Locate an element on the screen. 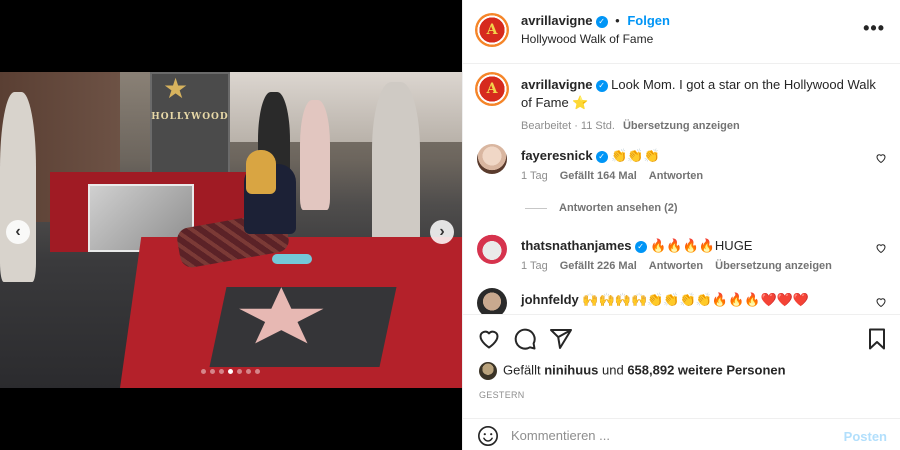 The height and width of the screenshot is (450, 900). comment-item: johnfeldy 🙌🙌🙌🙌👏👏👏👏🔥🔥🔥❤️❤️❤️ is located at coordinates (682, 301).